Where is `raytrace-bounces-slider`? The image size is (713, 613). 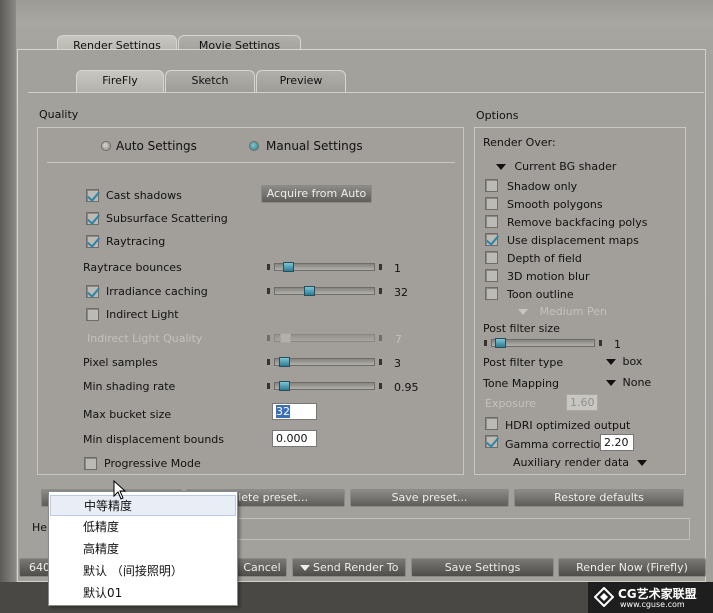 raytrace-bounces-slider is located at coordinates (324, 267).